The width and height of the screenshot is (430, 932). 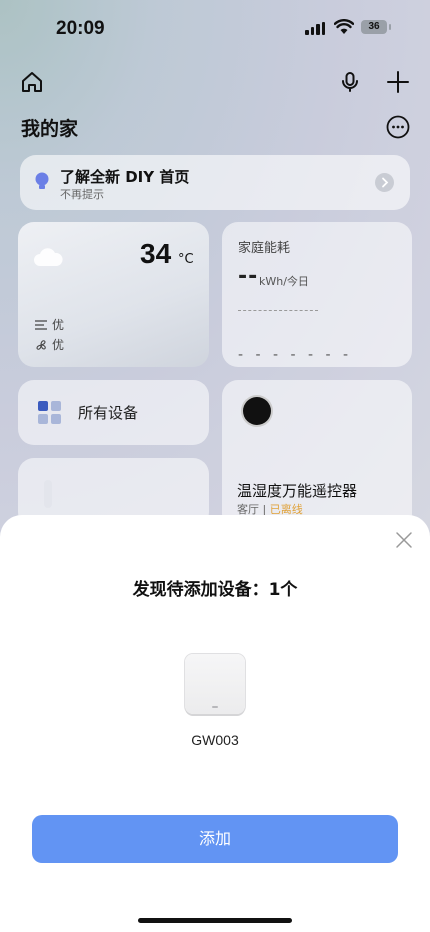 What do you see at coordinates (278, 310) in the screenshot?
I see `energy-chart-line` at bounding box center [278, 310].